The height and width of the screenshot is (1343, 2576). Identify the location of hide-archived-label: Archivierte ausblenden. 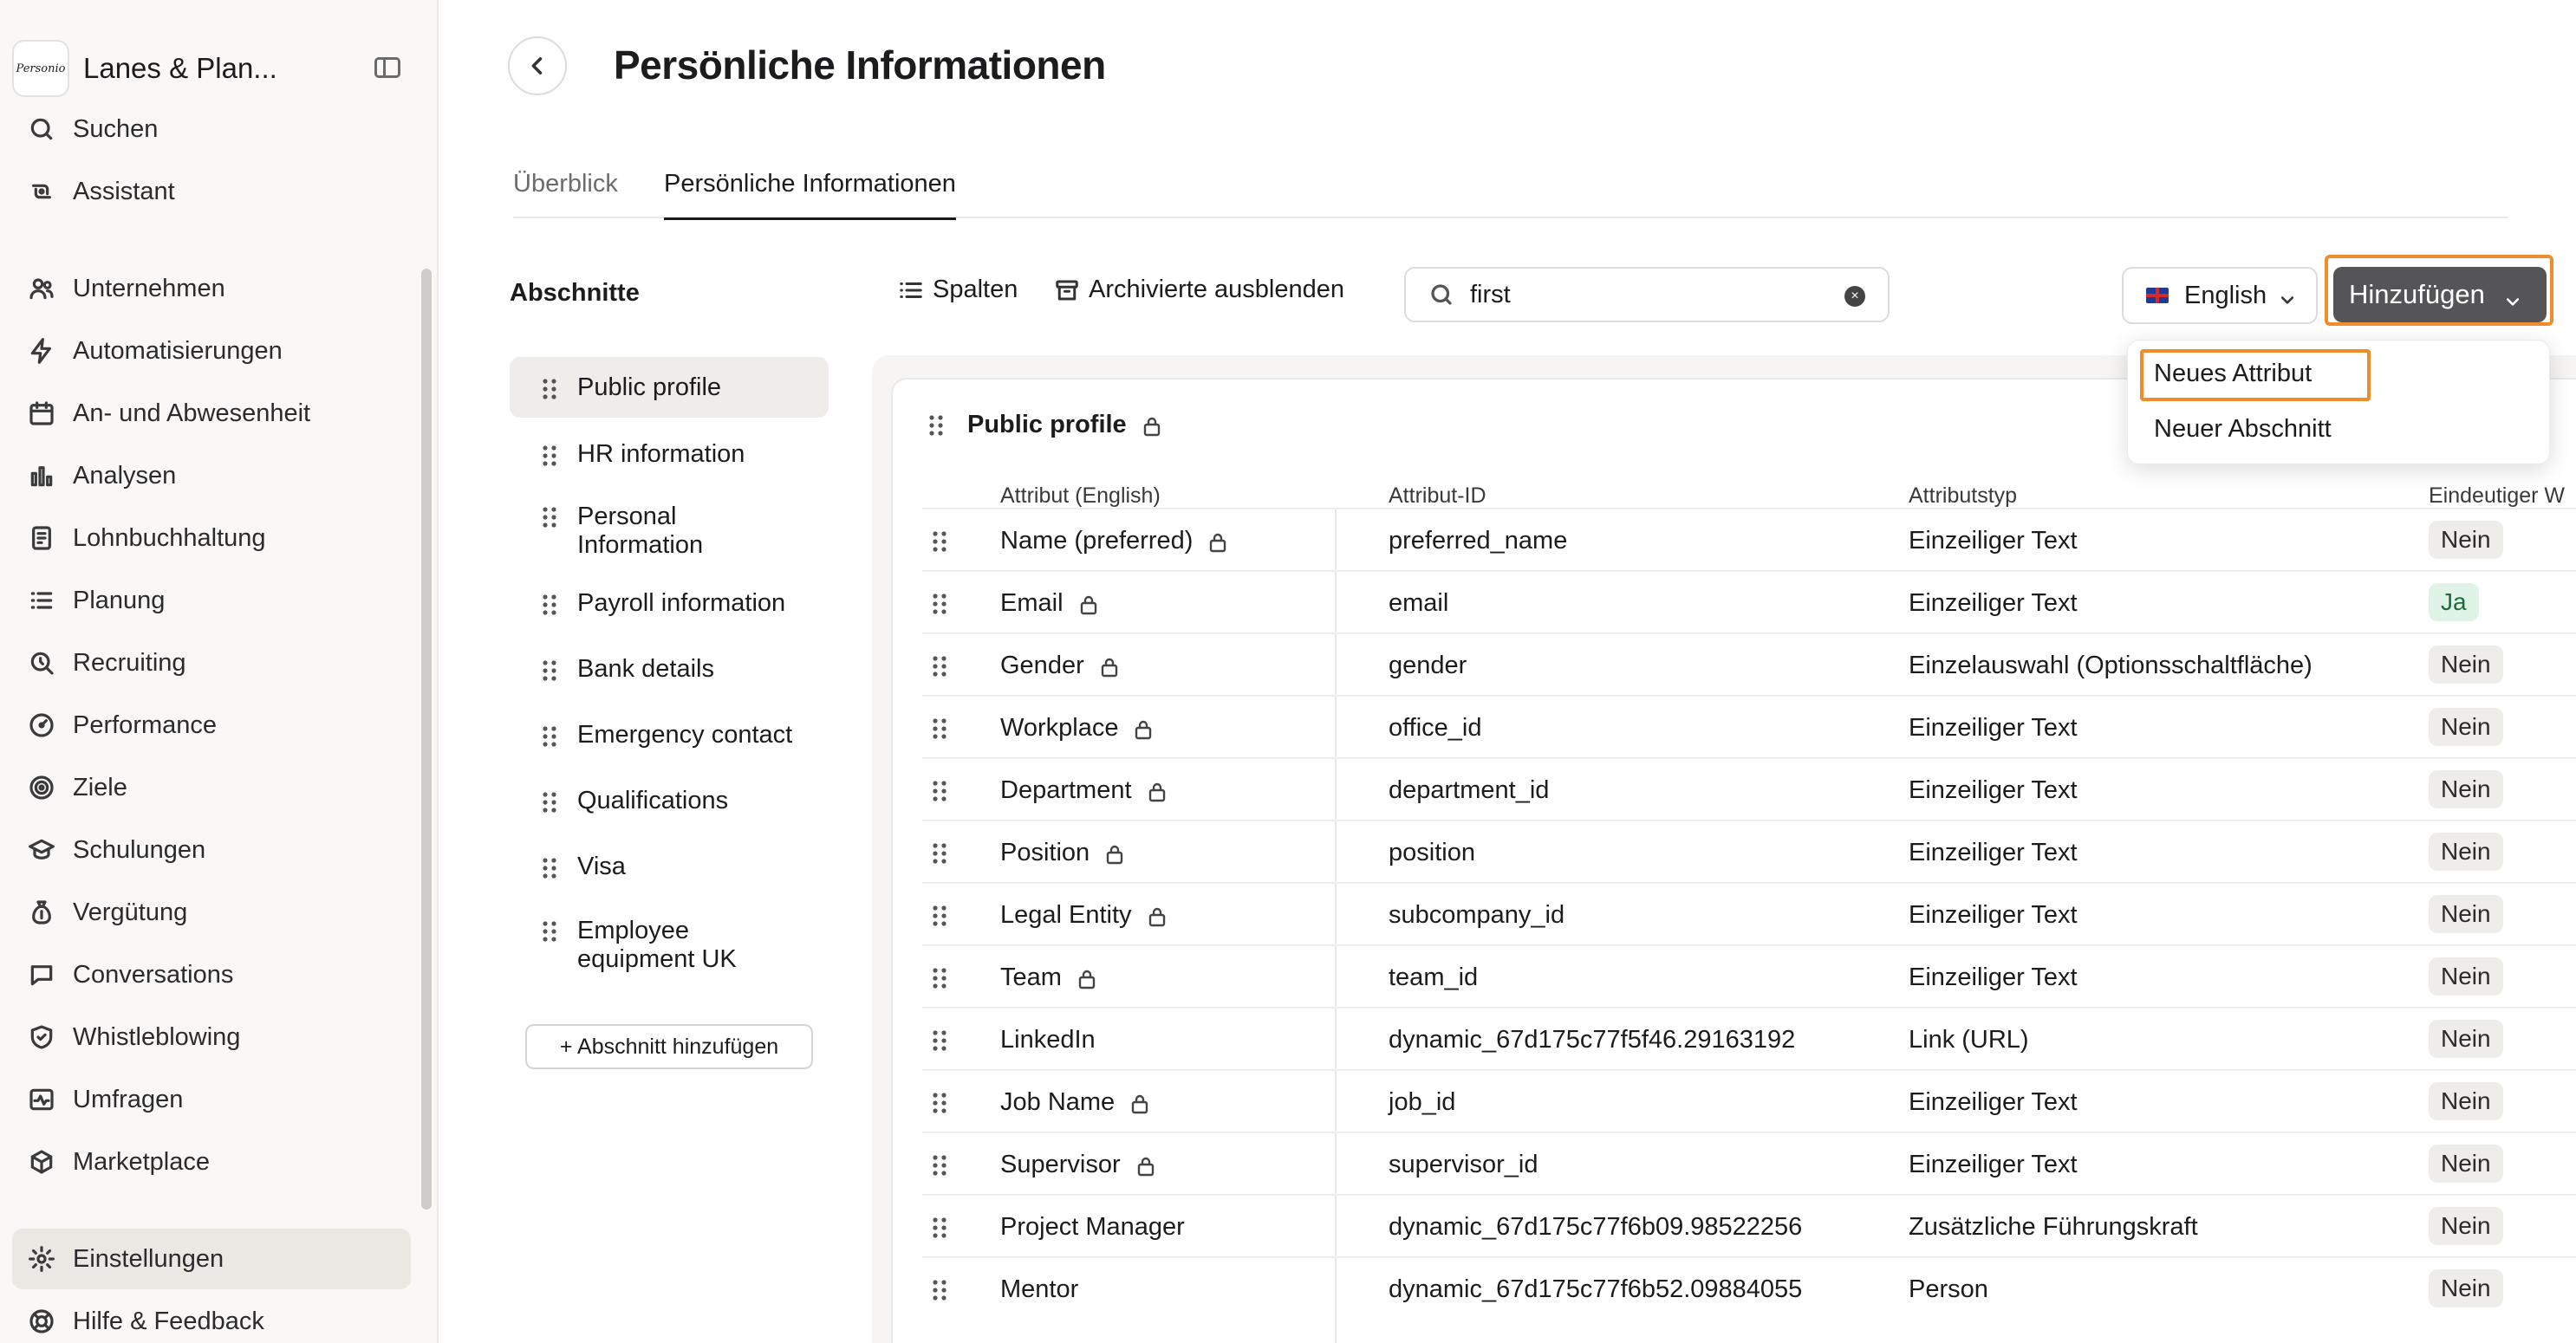
(1217, 289).